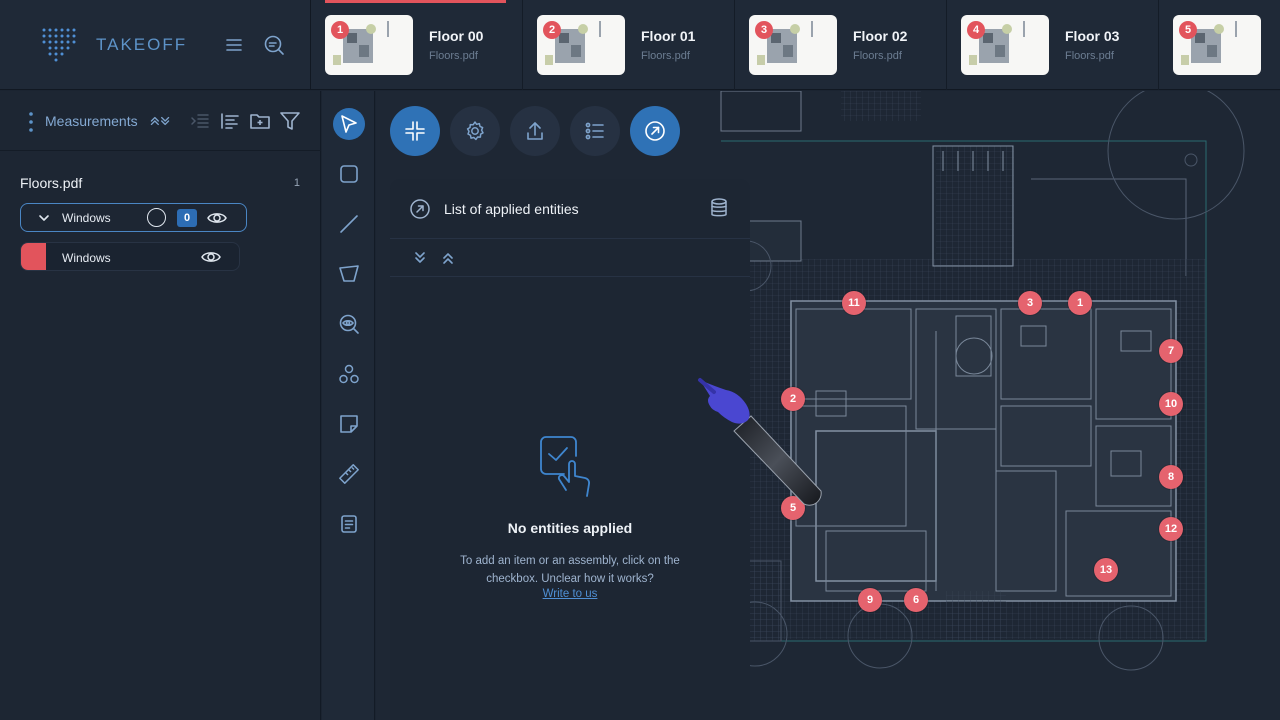 Image resolution: width=1280 pixels, height=720 pixels. I want to click on indent-button, so click(200, 121).